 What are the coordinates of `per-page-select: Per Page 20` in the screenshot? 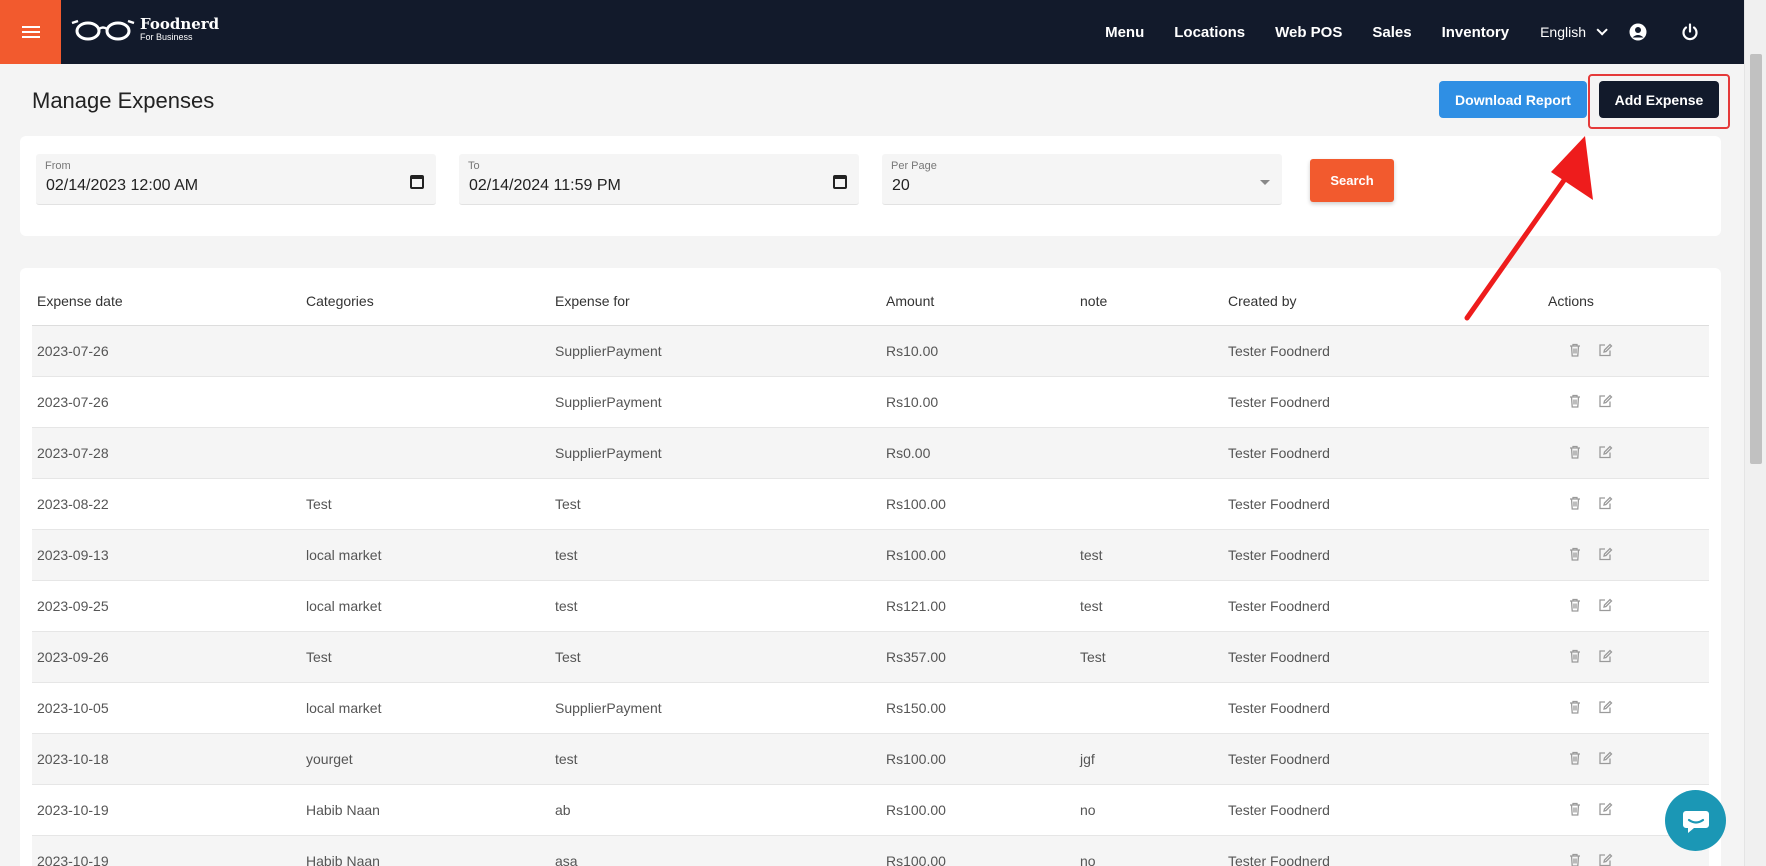 It's located at (1082, 179).